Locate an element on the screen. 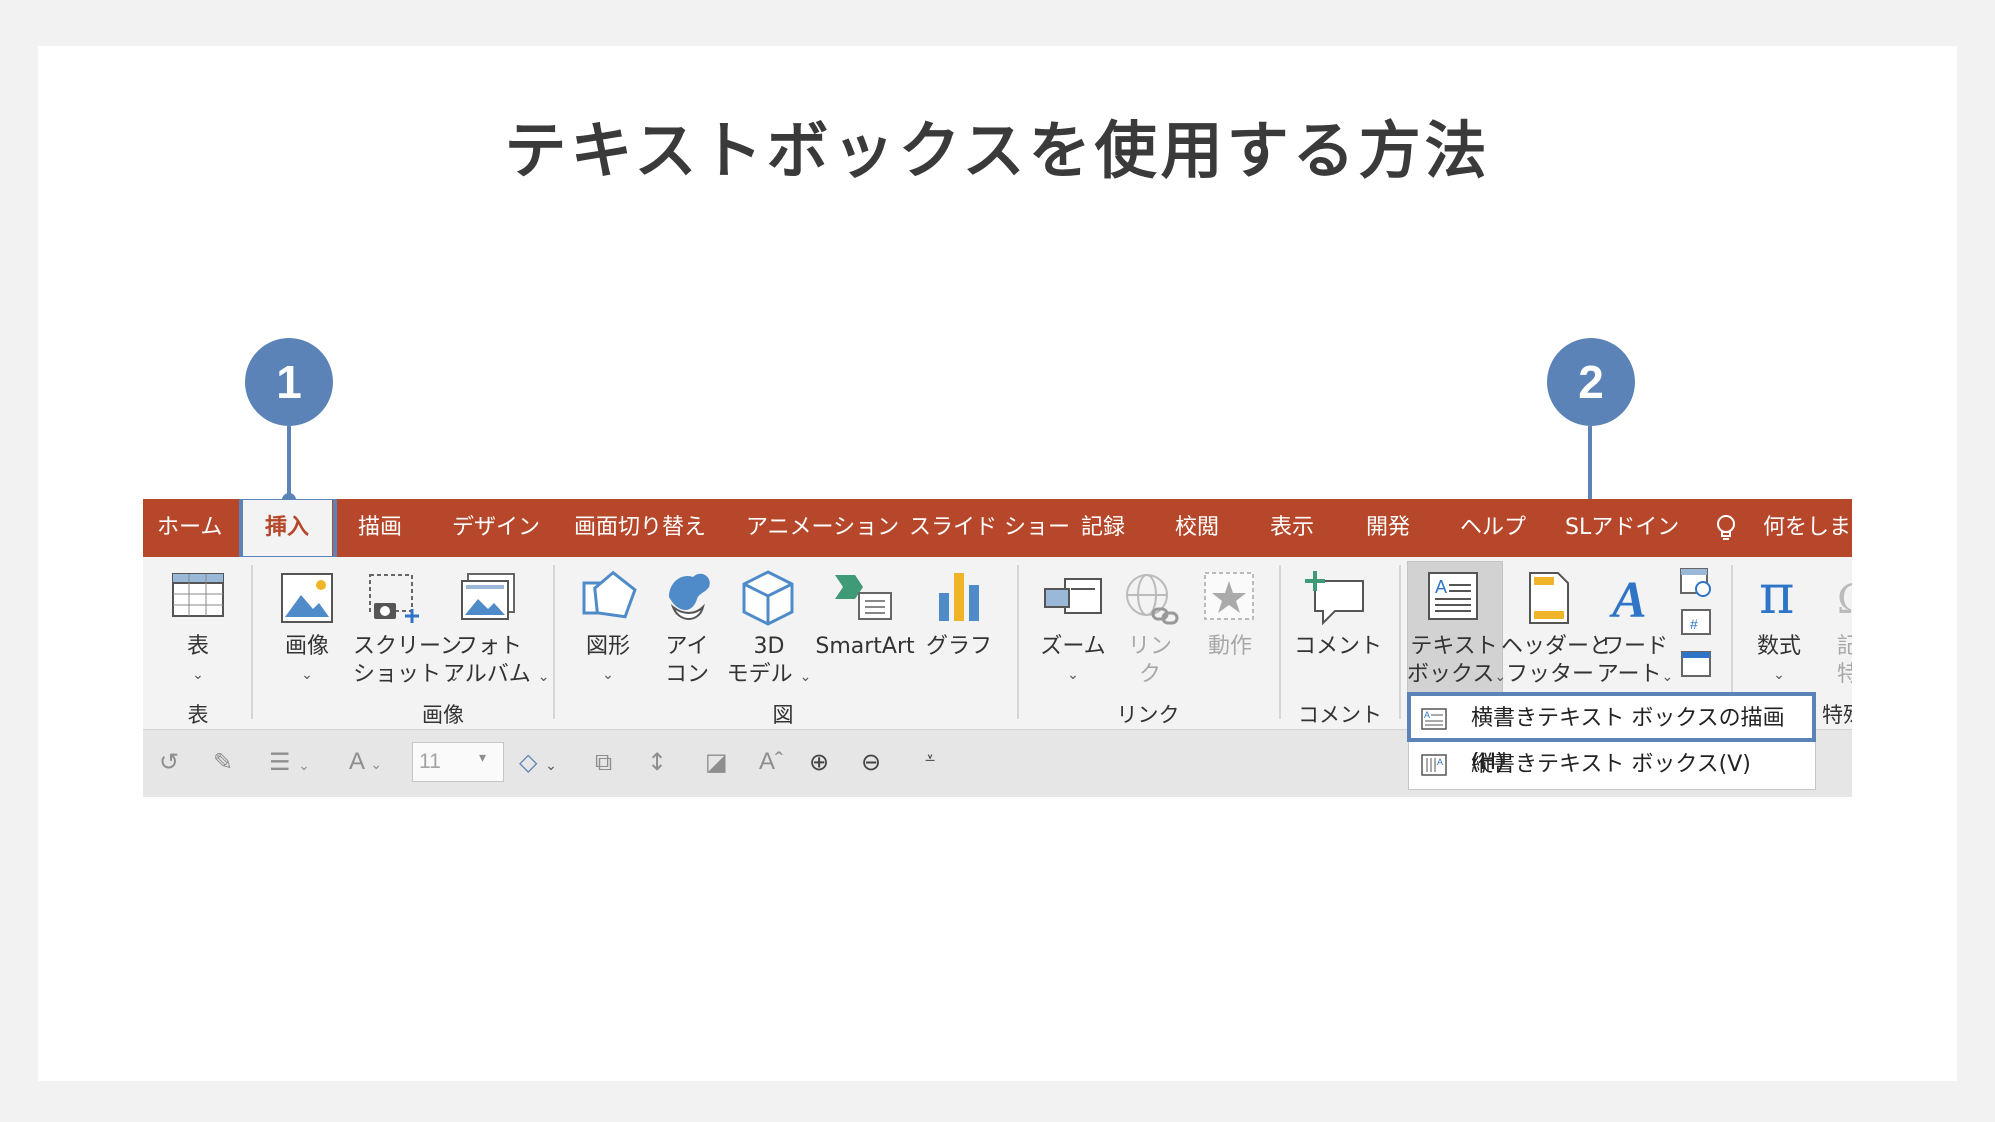  slide-number-icon: # is located at coordinates (1696, 622).